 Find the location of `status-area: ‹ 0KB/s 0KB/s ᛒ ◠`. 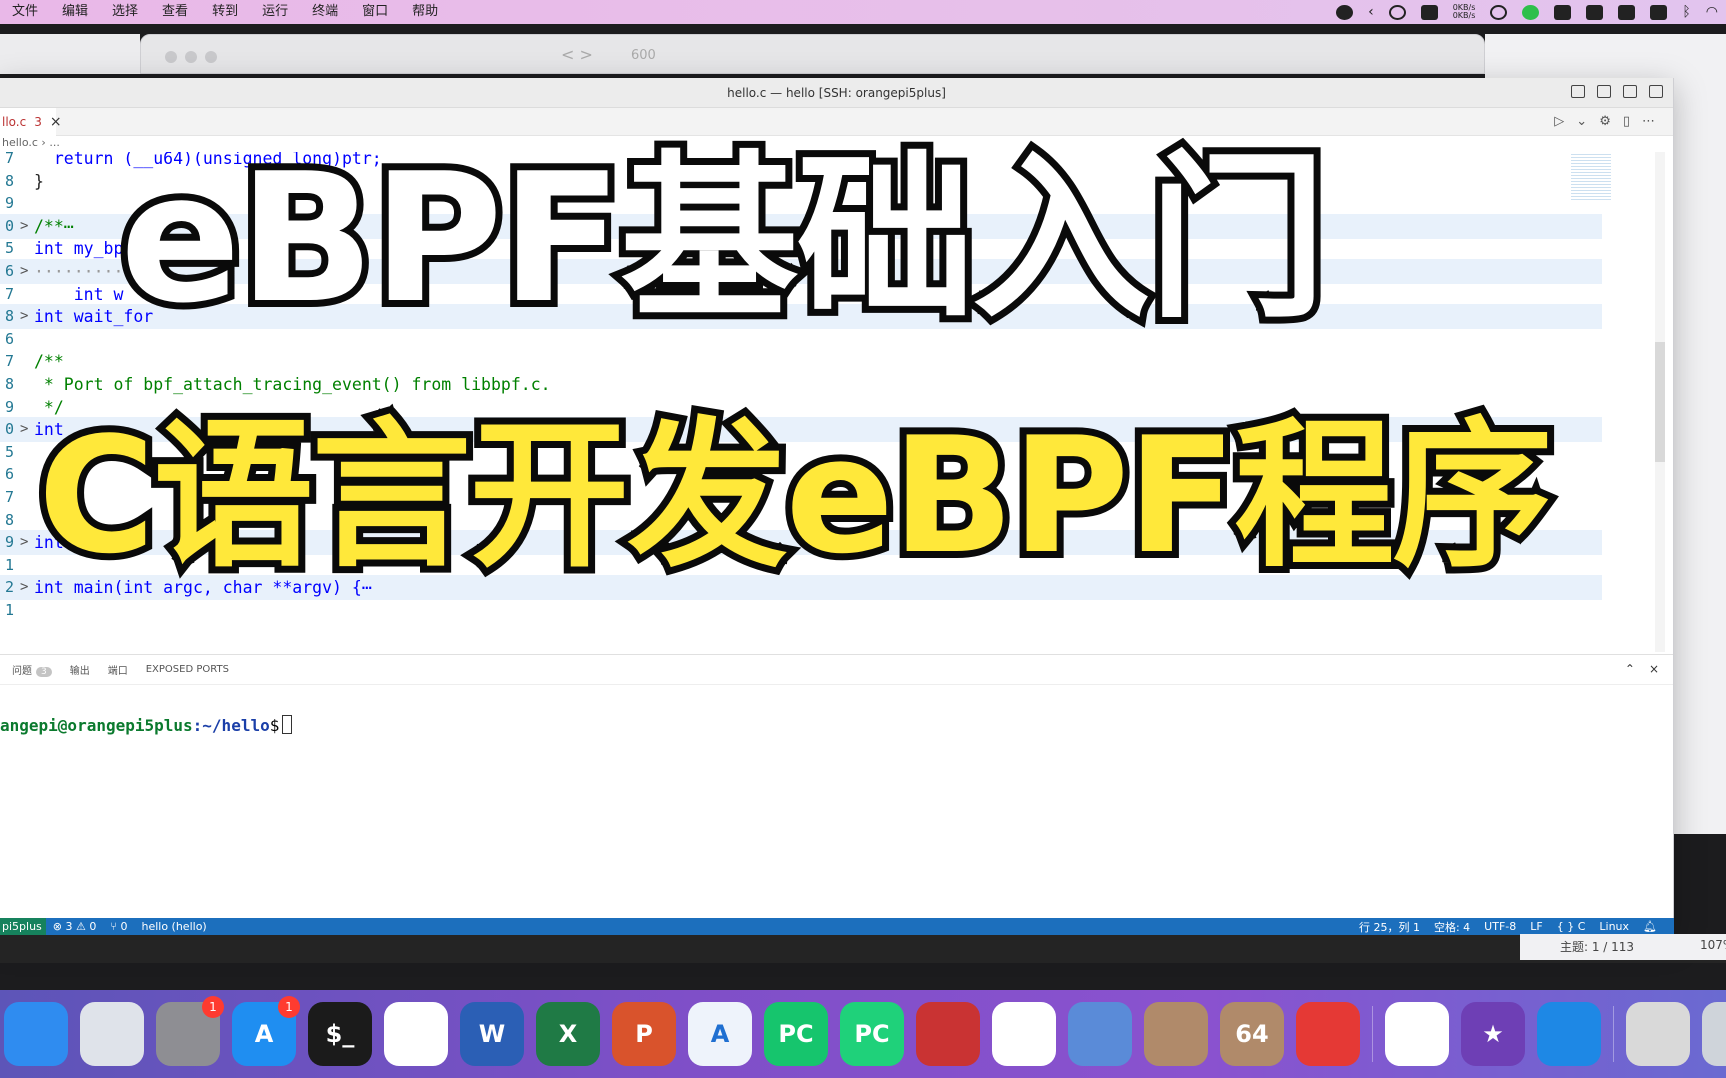

status-area: ‹ 0KB/s 0KB/s ᛒ ◠ is located at coordinates (1527, 12).